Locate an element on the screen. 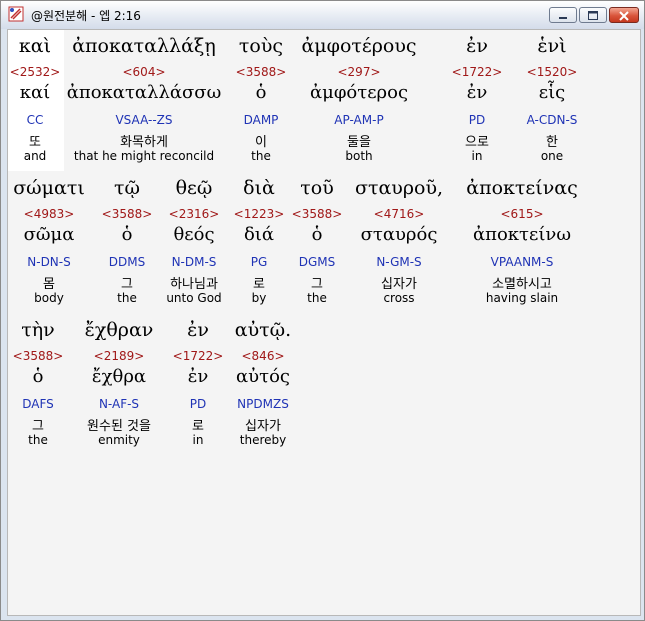 This screenshot has width=645, height=621. strong-number: <2189> is located at coordinates (119, 356).